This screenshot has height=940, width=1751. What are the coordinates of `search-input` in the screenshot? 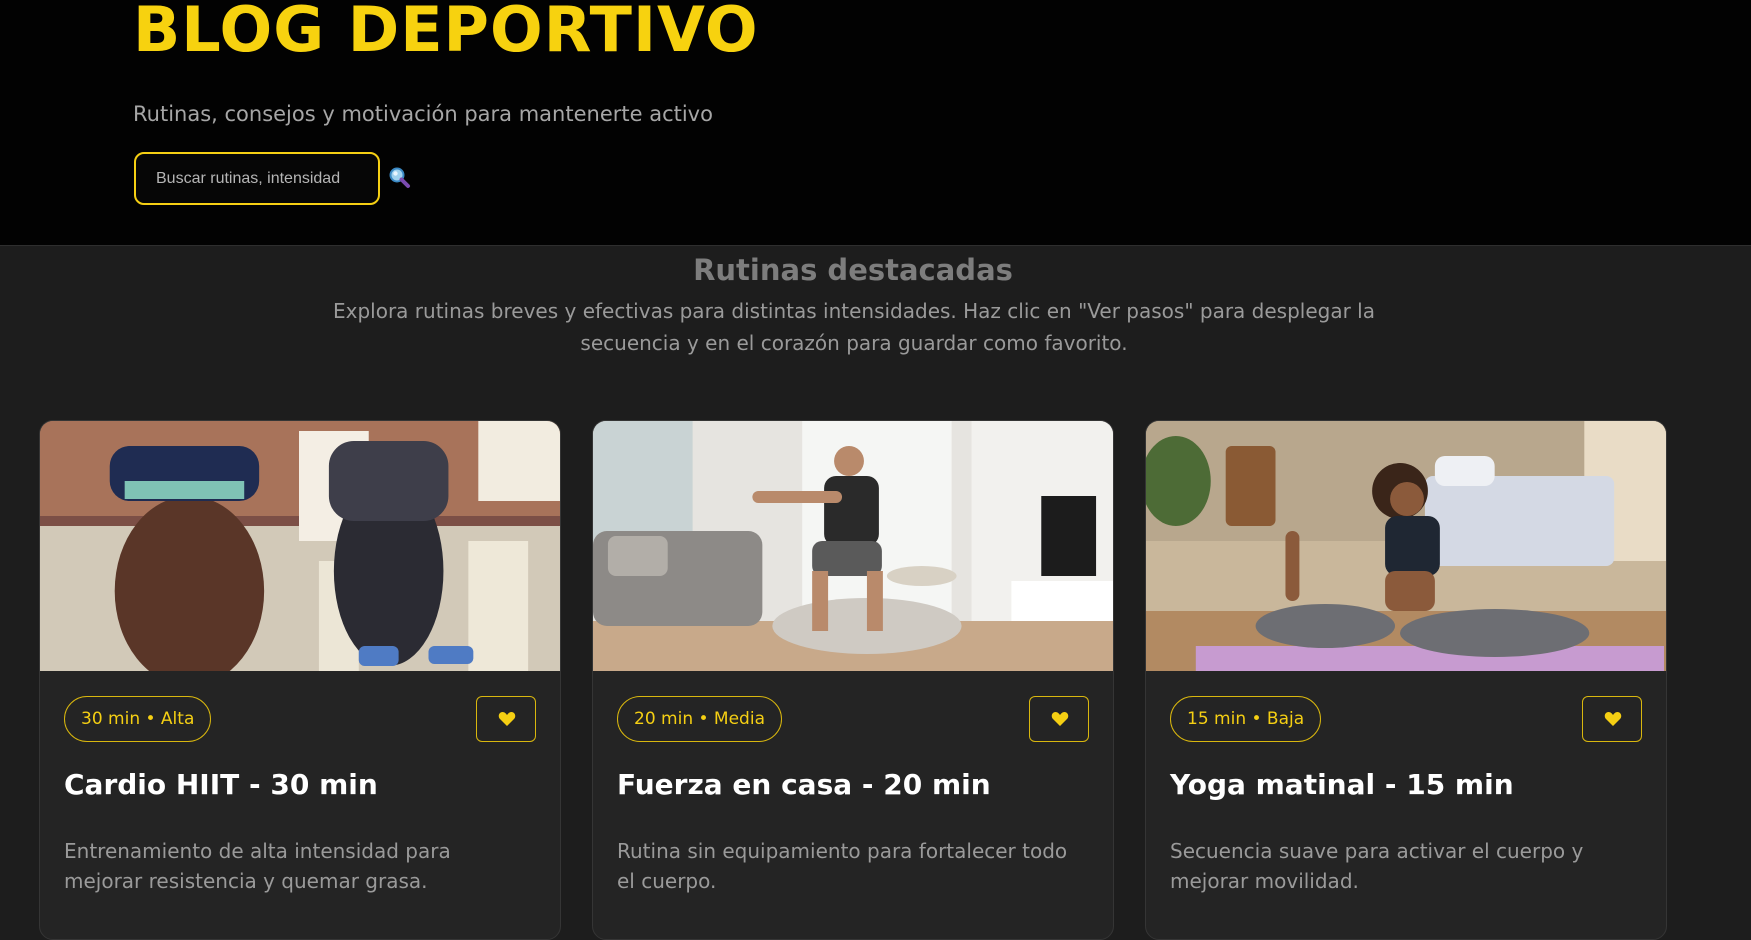 It's located at (257, 178).